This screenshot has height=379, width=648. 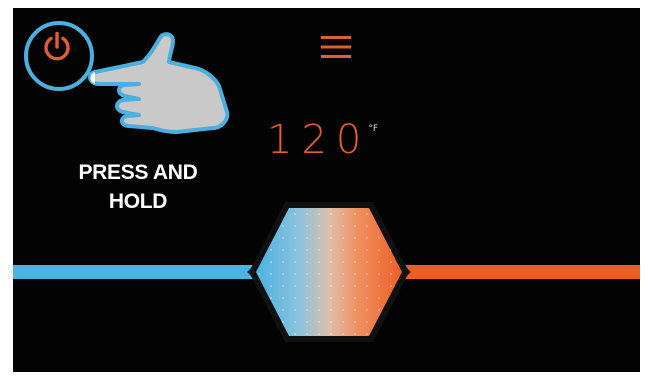 What do you see at coordinates (135, 272) in the screenshot?
I see `slider-track-cold` at bounding box center [135, 272].